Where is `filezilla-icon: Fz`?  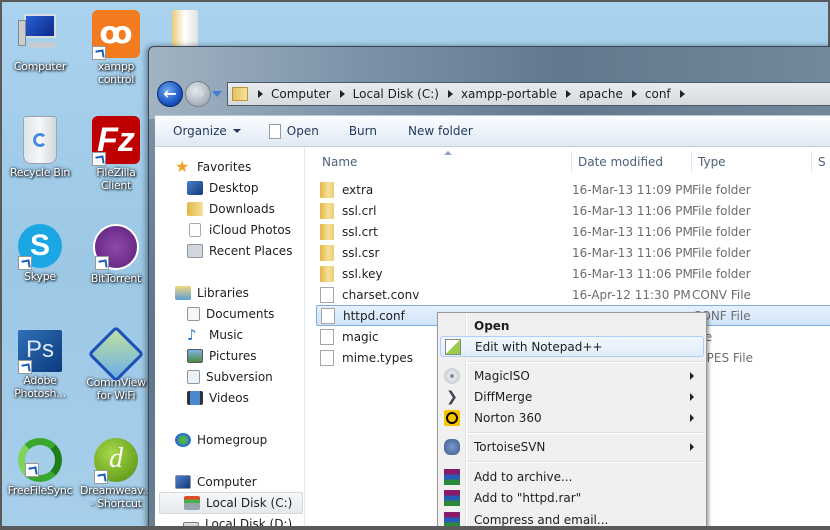 filezilla-icon: Fz is located at coordinates (116, 141).